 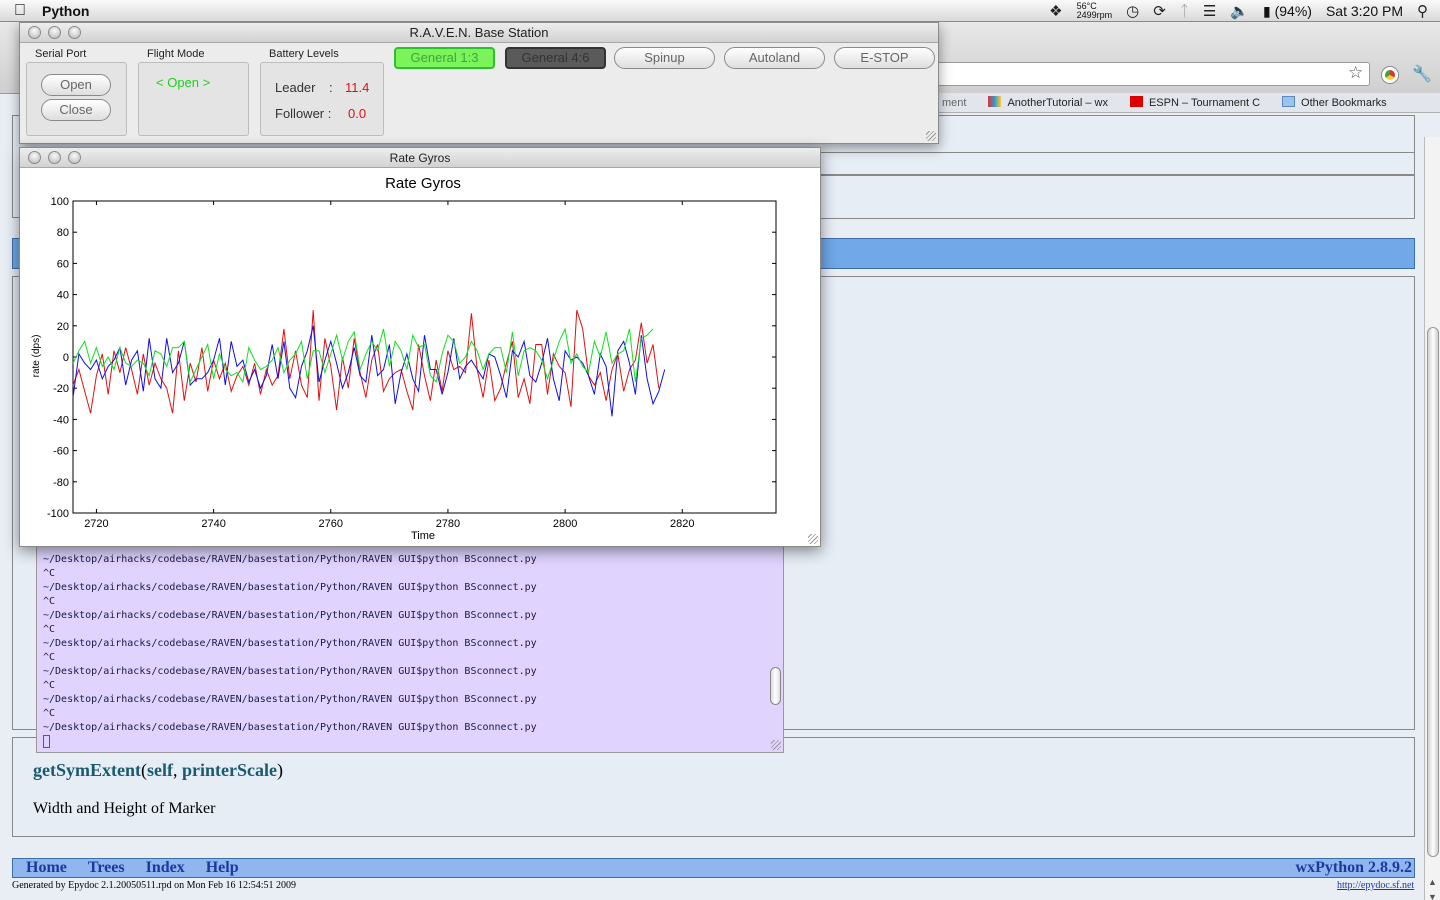 What do you see at coordinates (124, 808) in the screenshot?
I see `method-description: Width and Height of Marker` at bounding box center [124, 808].